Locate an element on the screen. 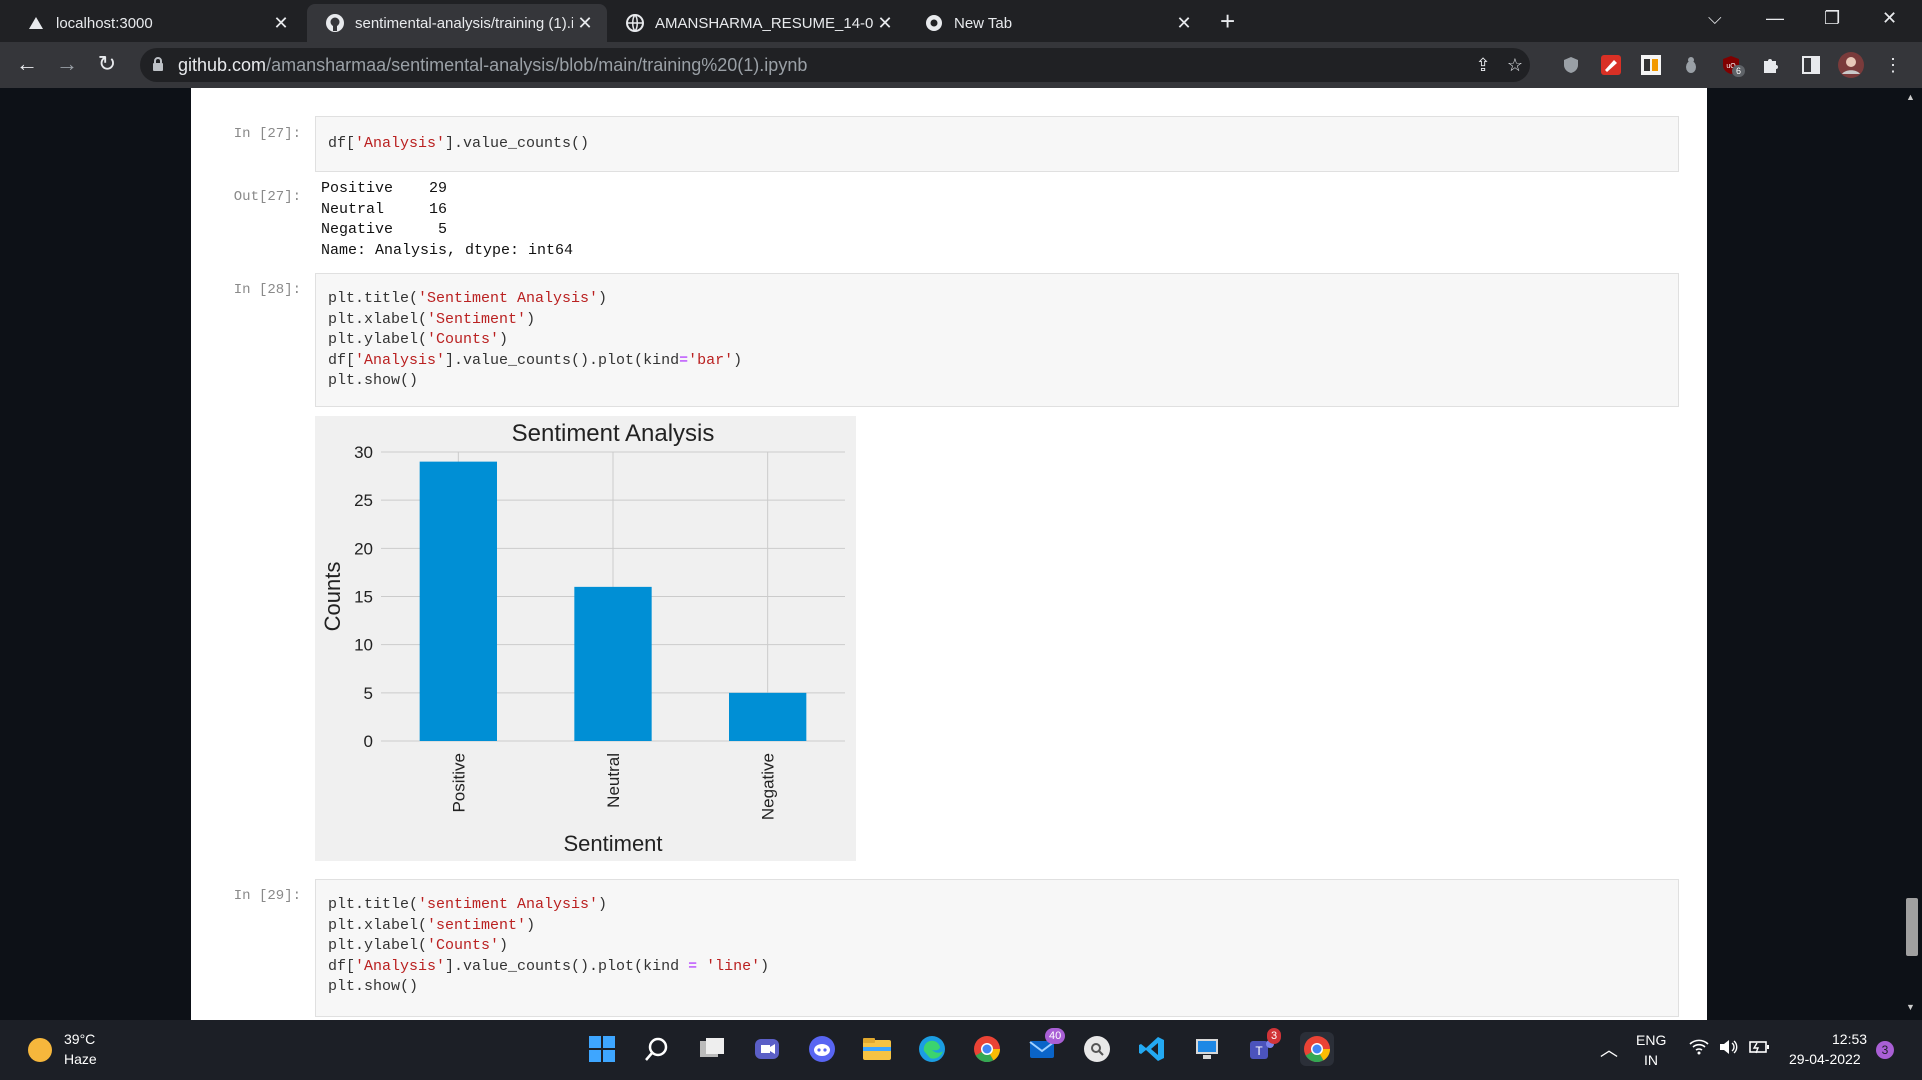 The image size is (1922, 1080). code-line: plt.ylabel('Counts') is located at coordinates (997, 946).